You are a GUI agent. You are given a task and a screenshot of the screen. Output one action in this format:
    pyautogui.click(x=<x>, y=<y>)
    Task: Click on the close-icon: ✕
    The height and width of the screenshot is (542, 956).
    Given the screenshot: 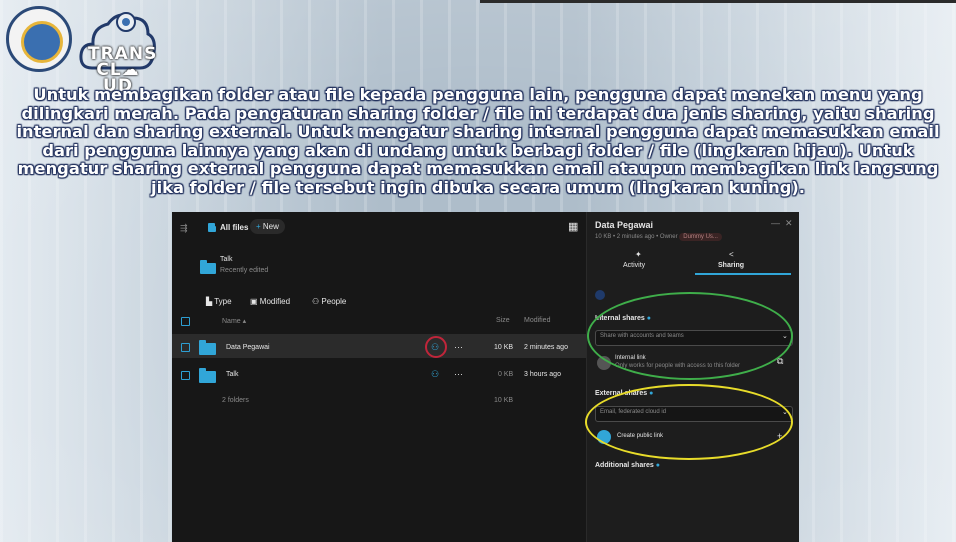 What is the action you would take?
    pyautogui.click(x=789, y=223)
    